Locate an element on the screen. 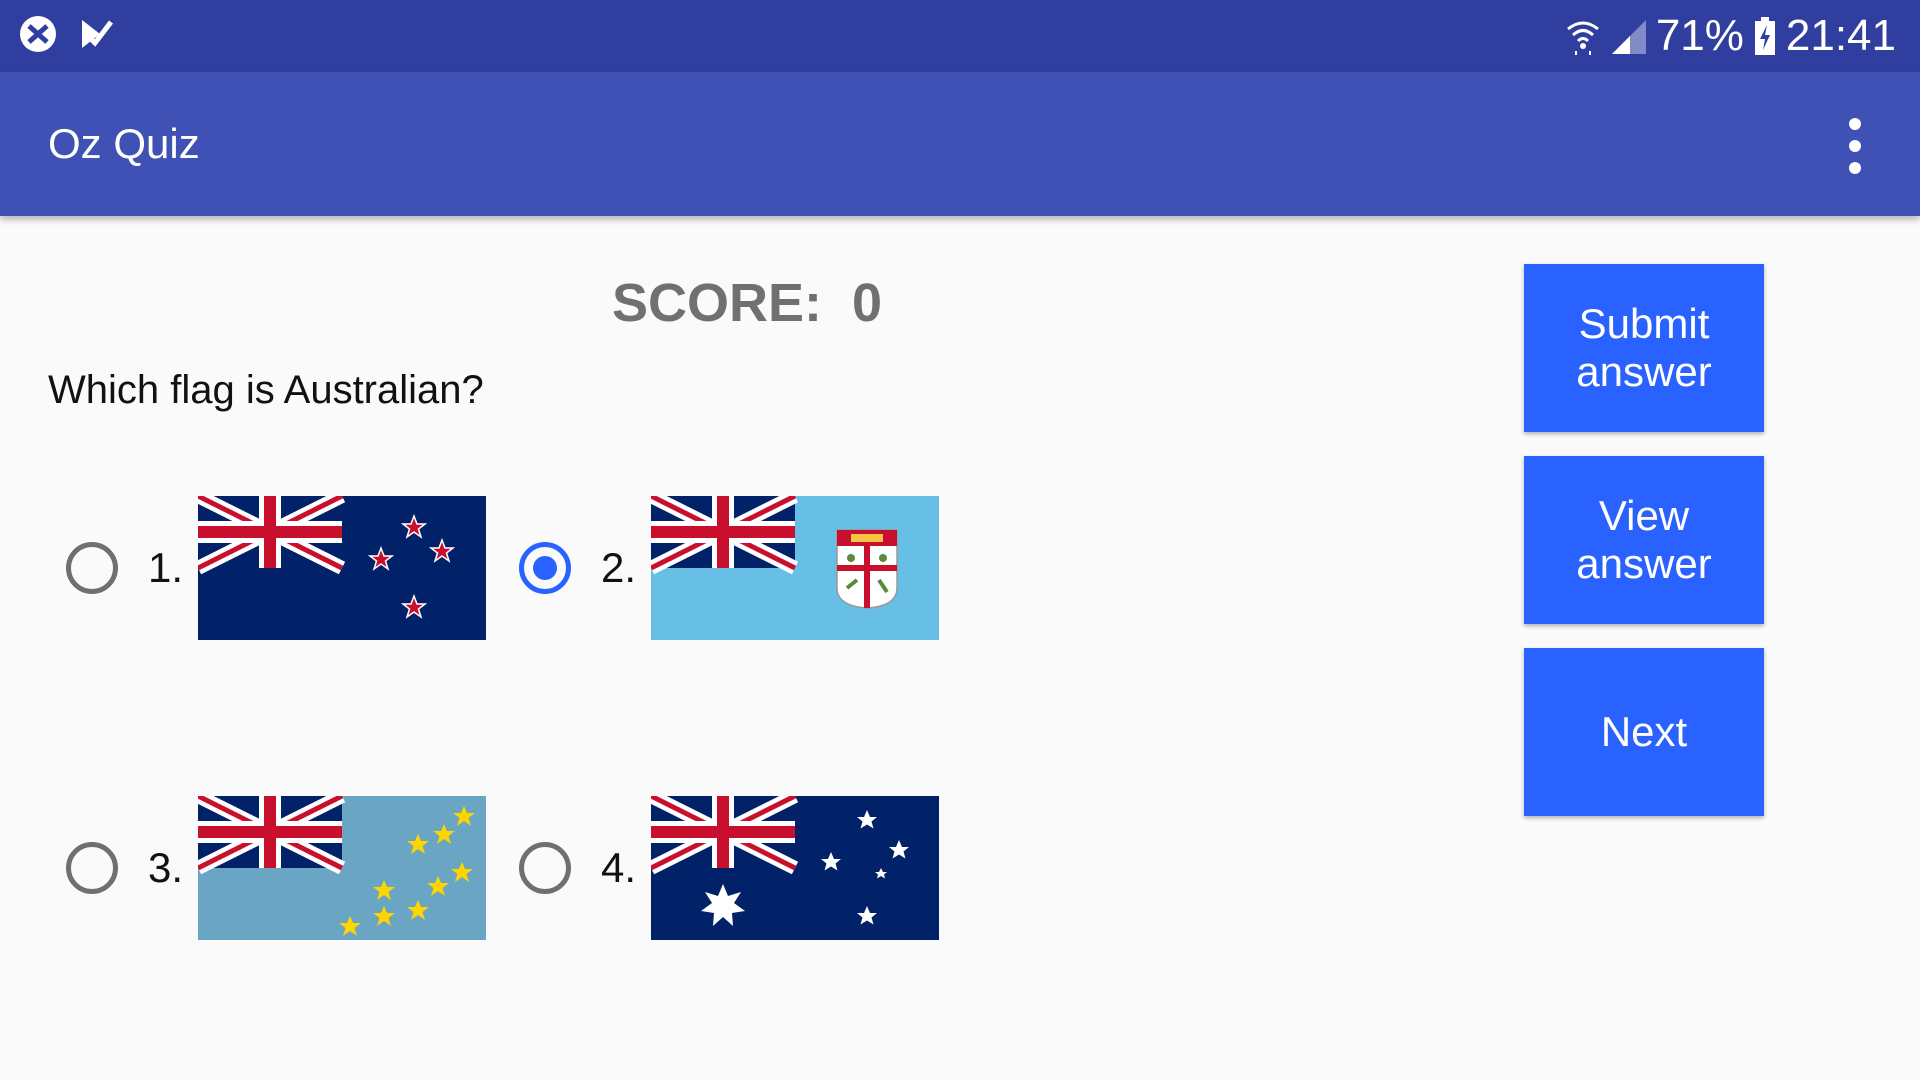 The image size is (1920, 1080). submit-answer-label: Submit answer is located at coordinates (1644, 347).